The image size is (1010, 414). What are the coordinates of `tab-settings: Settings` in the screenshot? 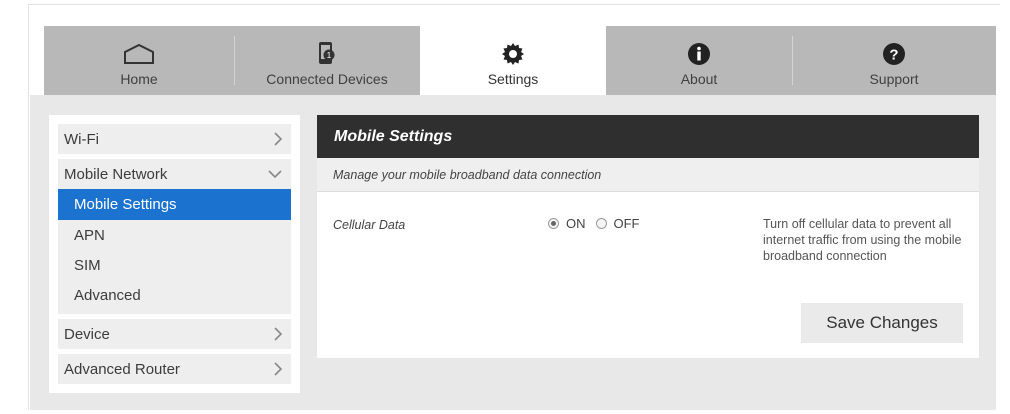 It's located at (513, 60).